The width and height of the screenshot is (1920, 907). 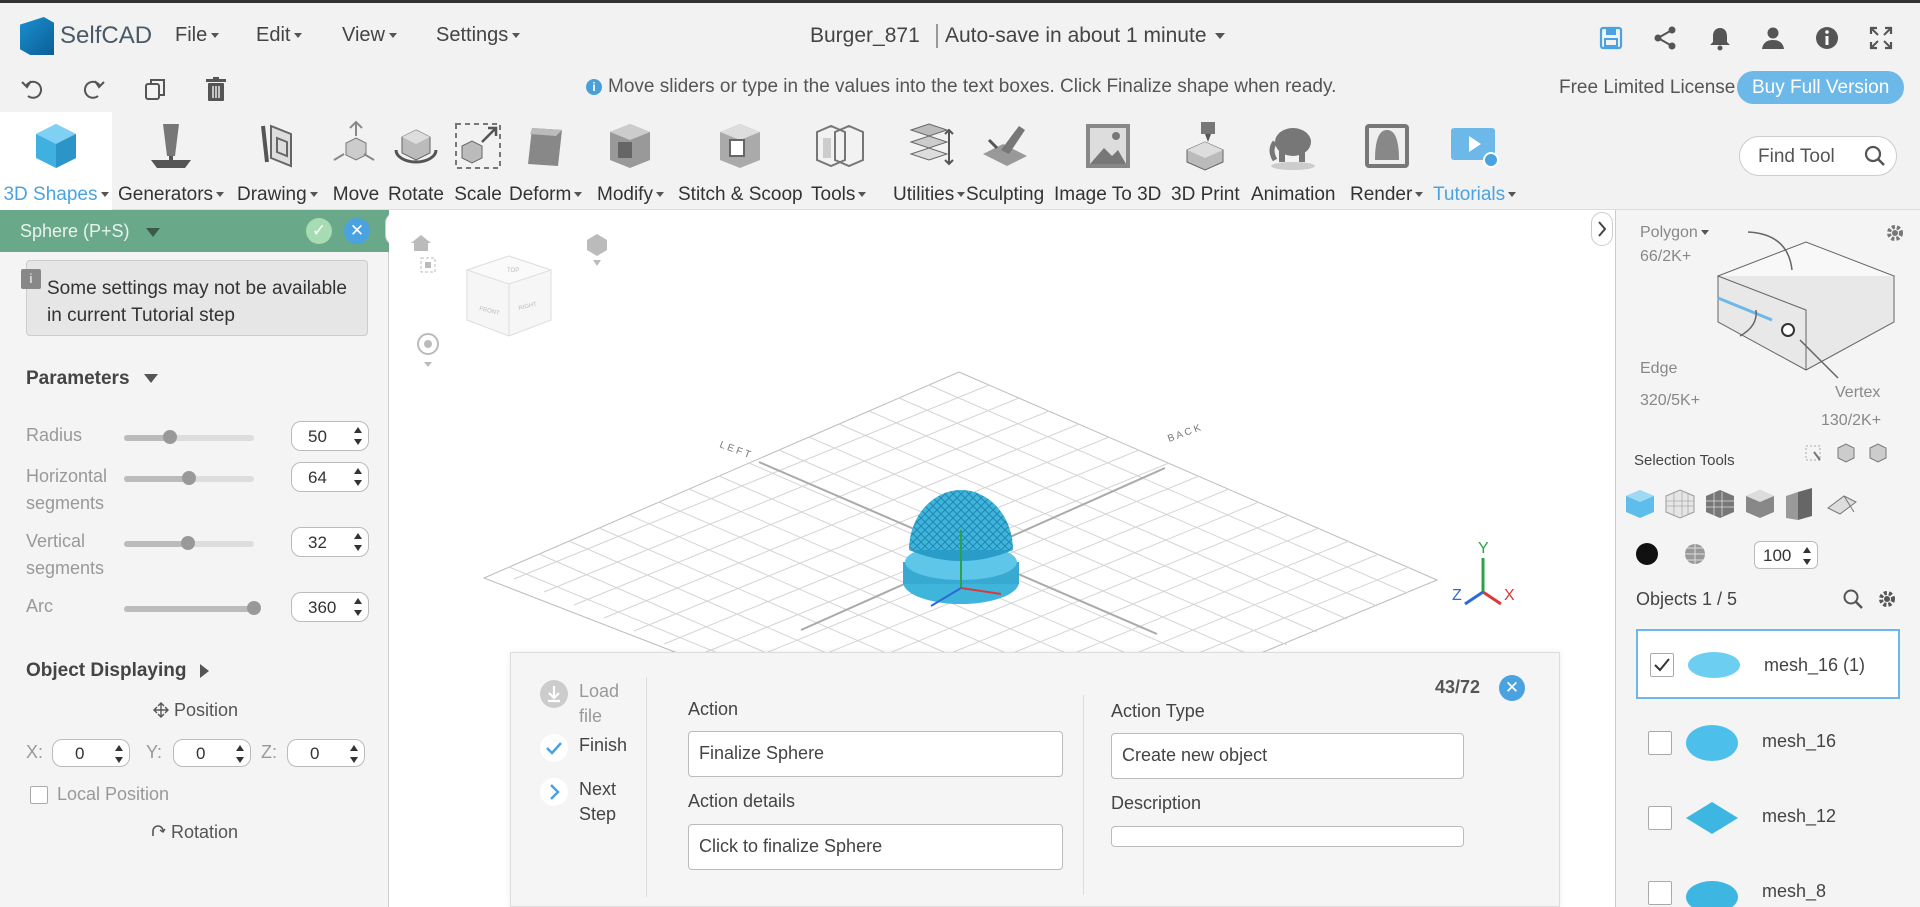 What do you see at coordinates (330, 436) in the screenshot?
I see `radius-input: 50` at bounding box center [330, 436].